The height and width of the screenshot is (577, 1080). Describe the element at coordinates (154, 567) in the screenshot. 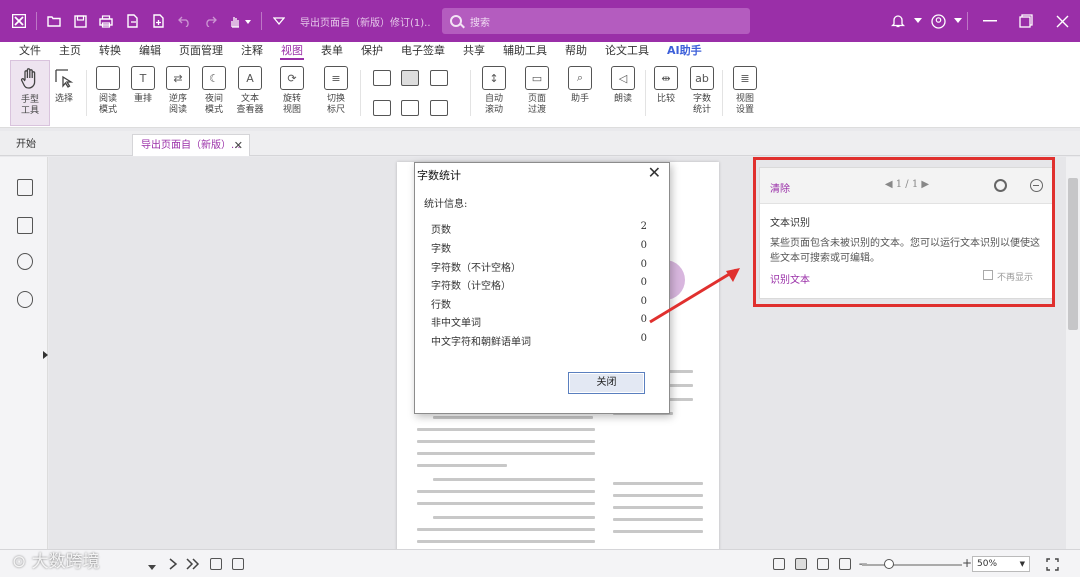

I see `page-dropdown-icon` at that location.